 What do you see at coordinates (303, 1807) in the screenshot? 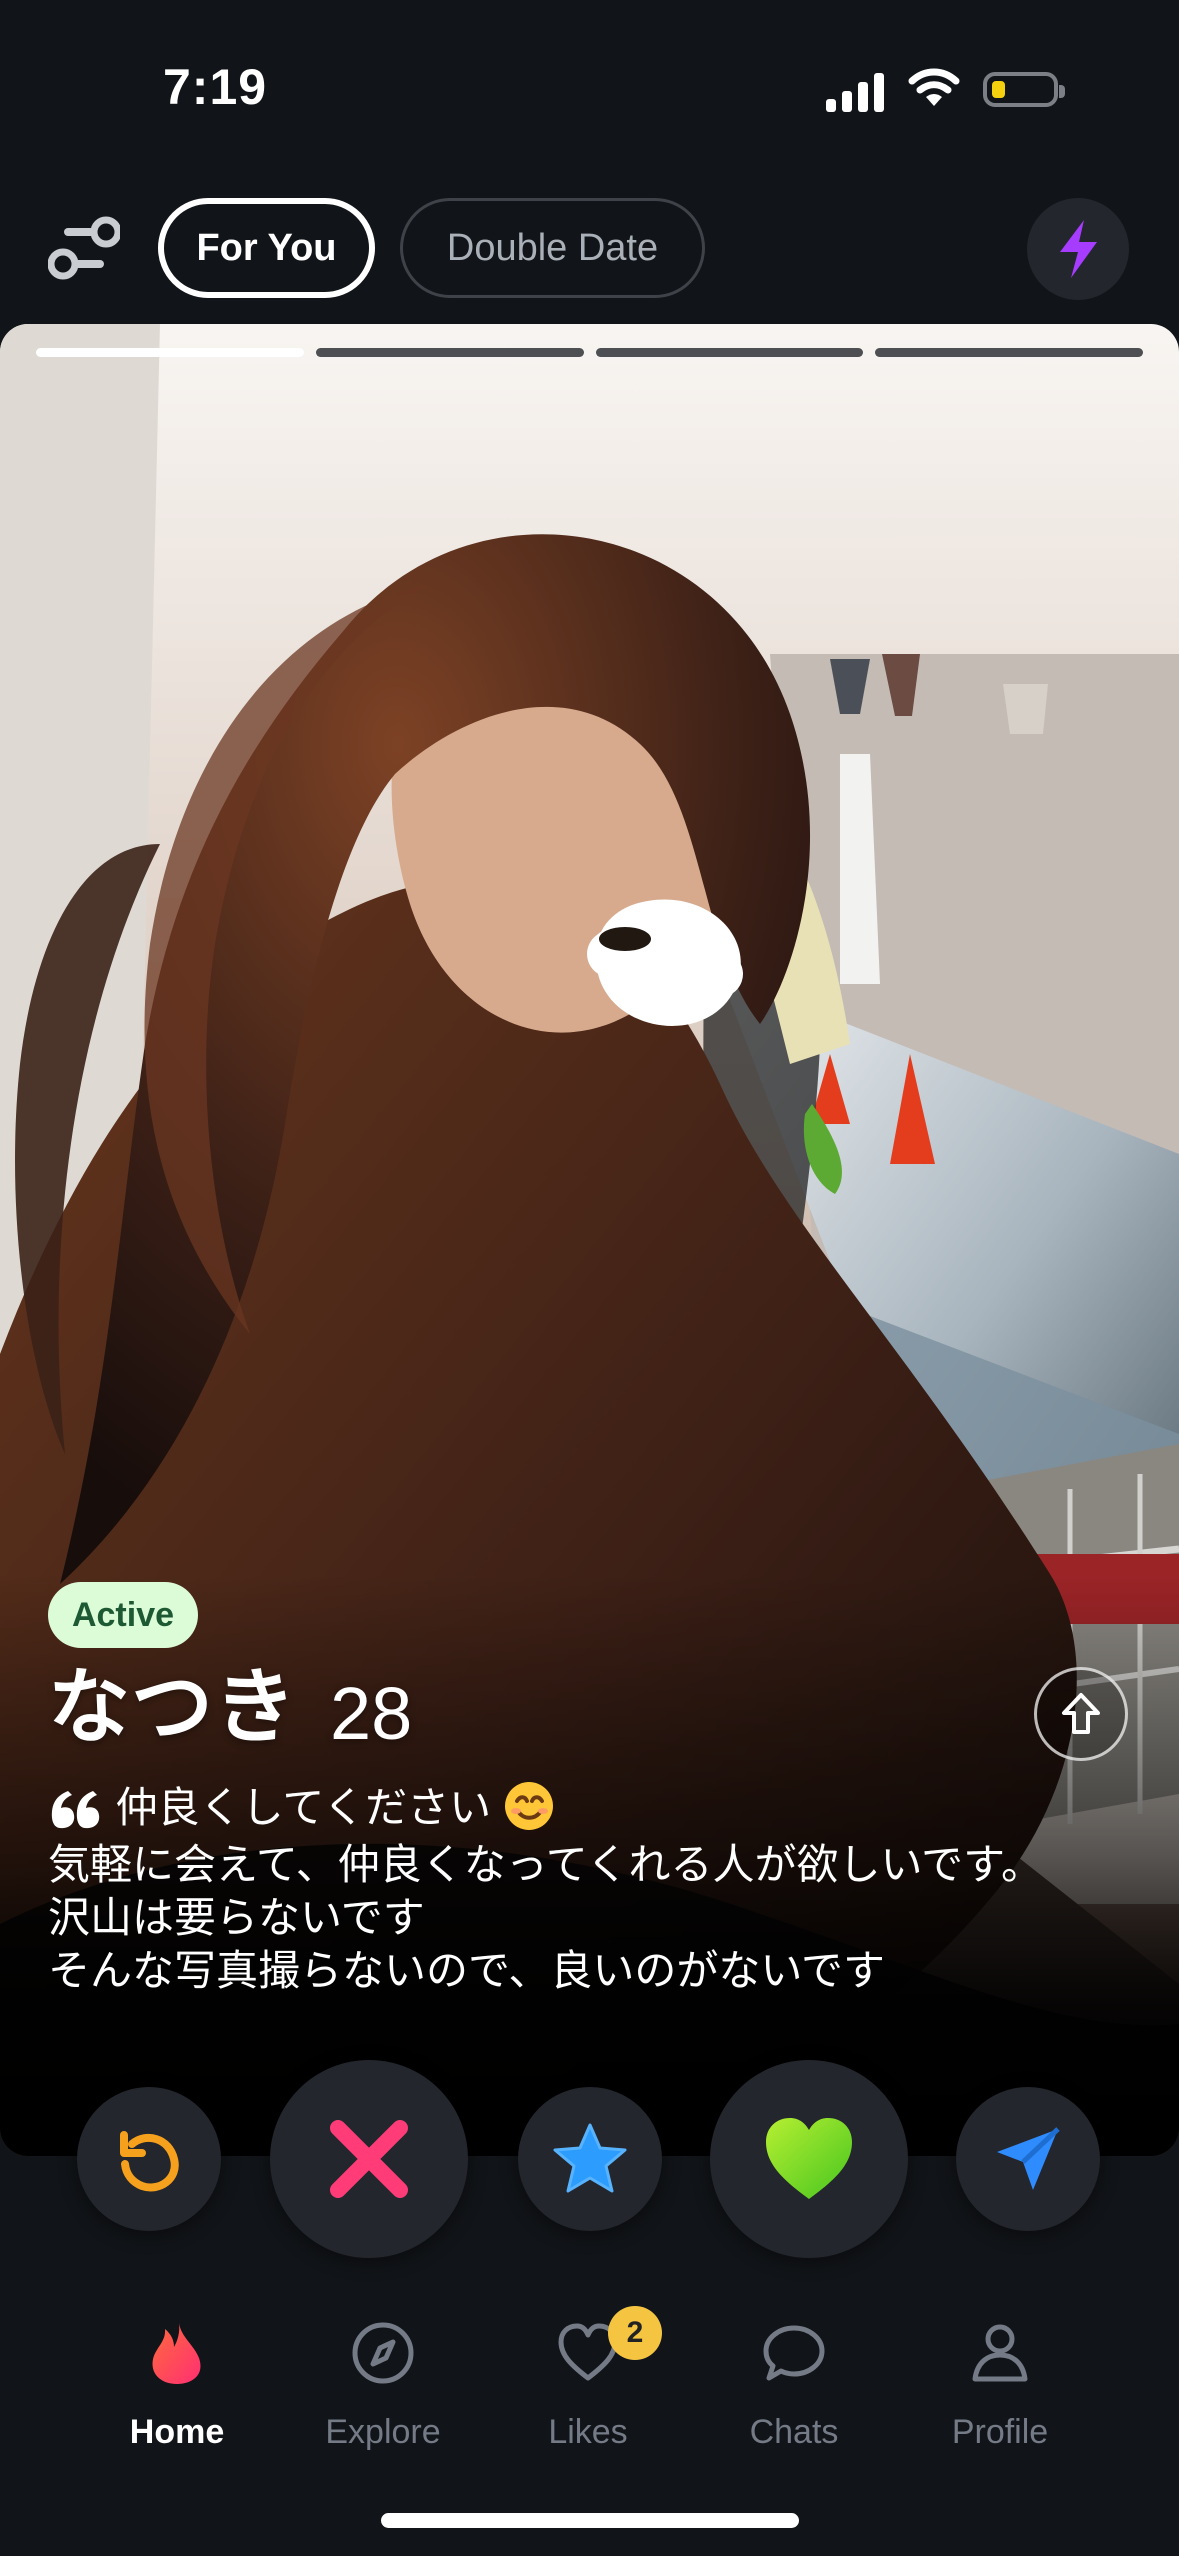
I see `bio-line-1: 仲良くしてください` at bounding box center [303, 1807].